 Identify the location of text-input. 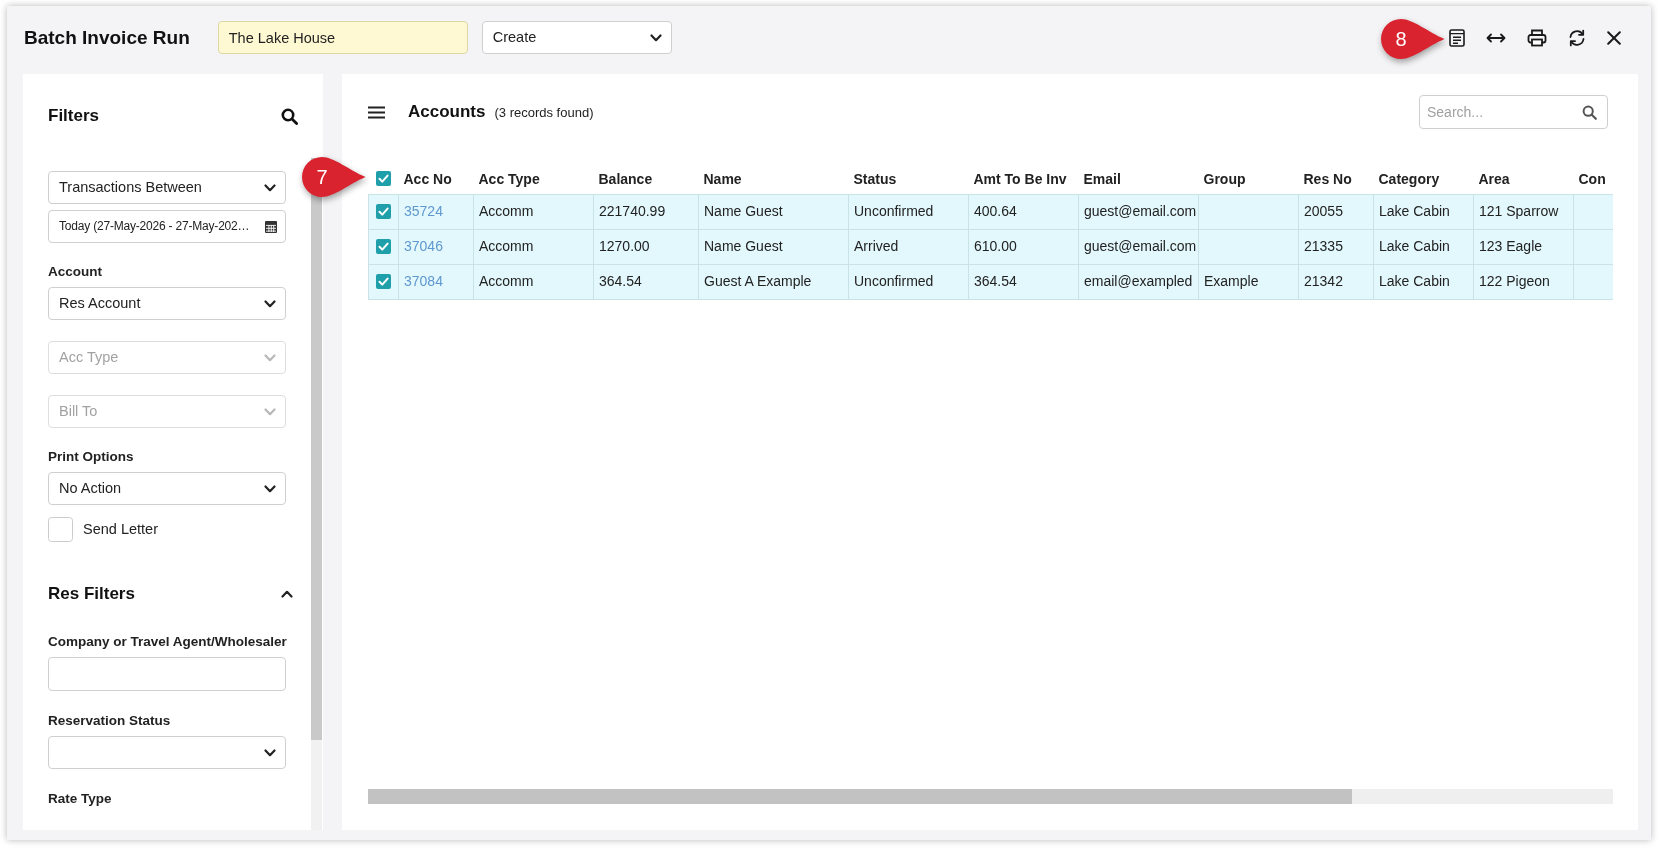
(167, 674).